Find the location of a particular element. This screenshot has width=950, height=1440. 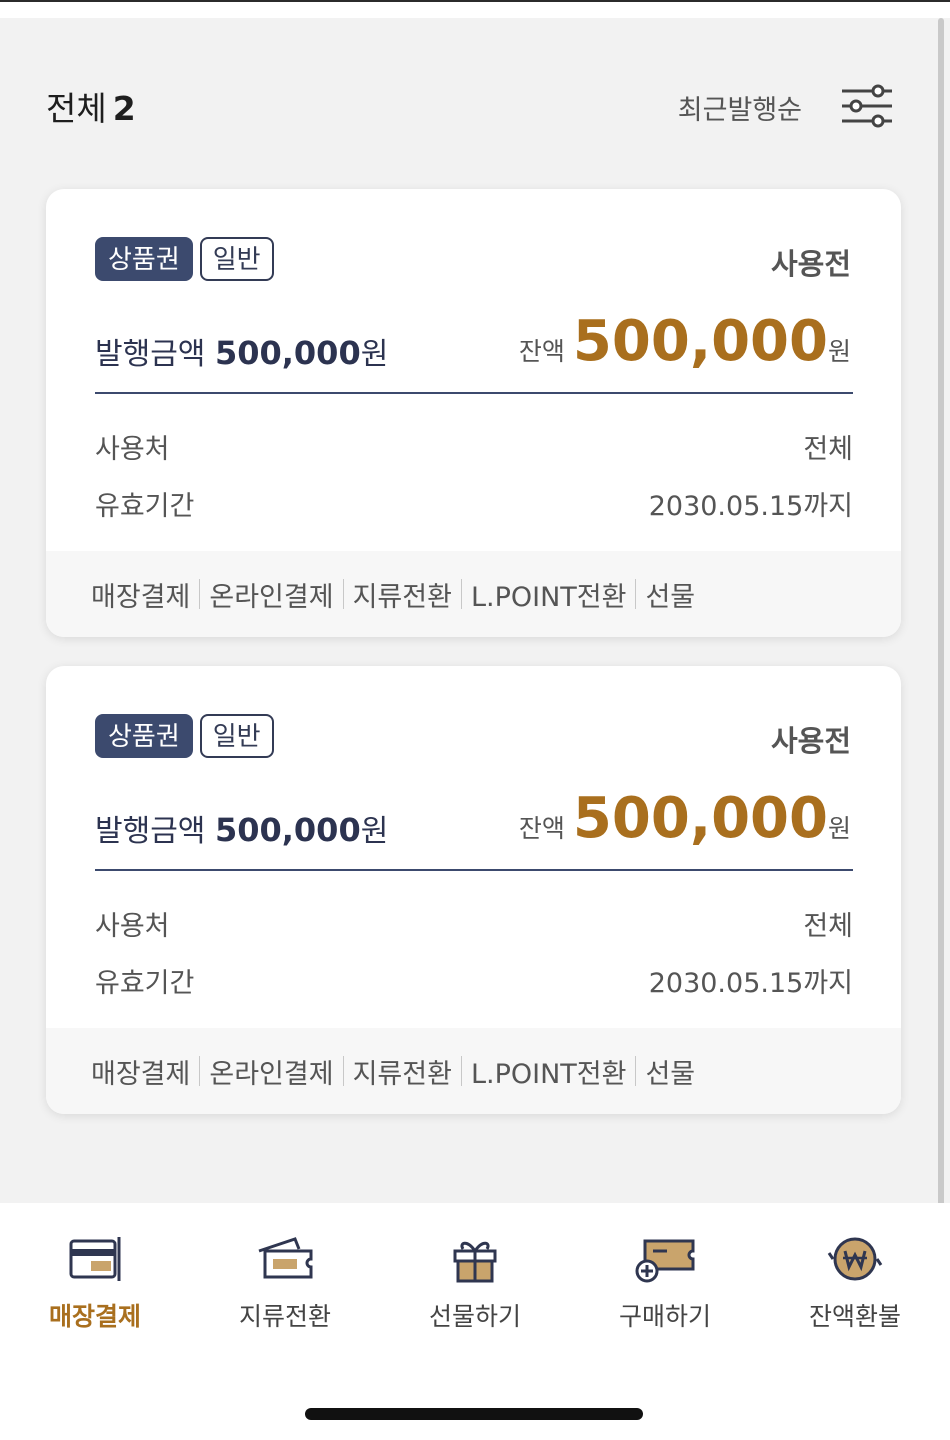

card-payment-icon is located at coordinates (95, 1259).